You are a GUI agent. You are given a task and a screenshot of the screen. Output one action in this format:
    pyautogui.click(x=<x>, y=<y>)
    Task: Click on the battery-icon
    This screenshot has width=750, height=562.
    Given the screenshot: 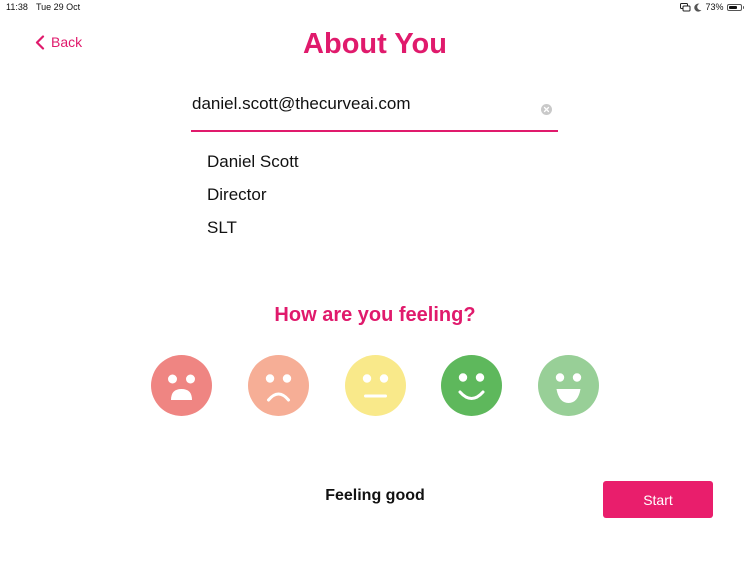 What is the action you would take?
    pyautogui.click(x=735, y=7)
    